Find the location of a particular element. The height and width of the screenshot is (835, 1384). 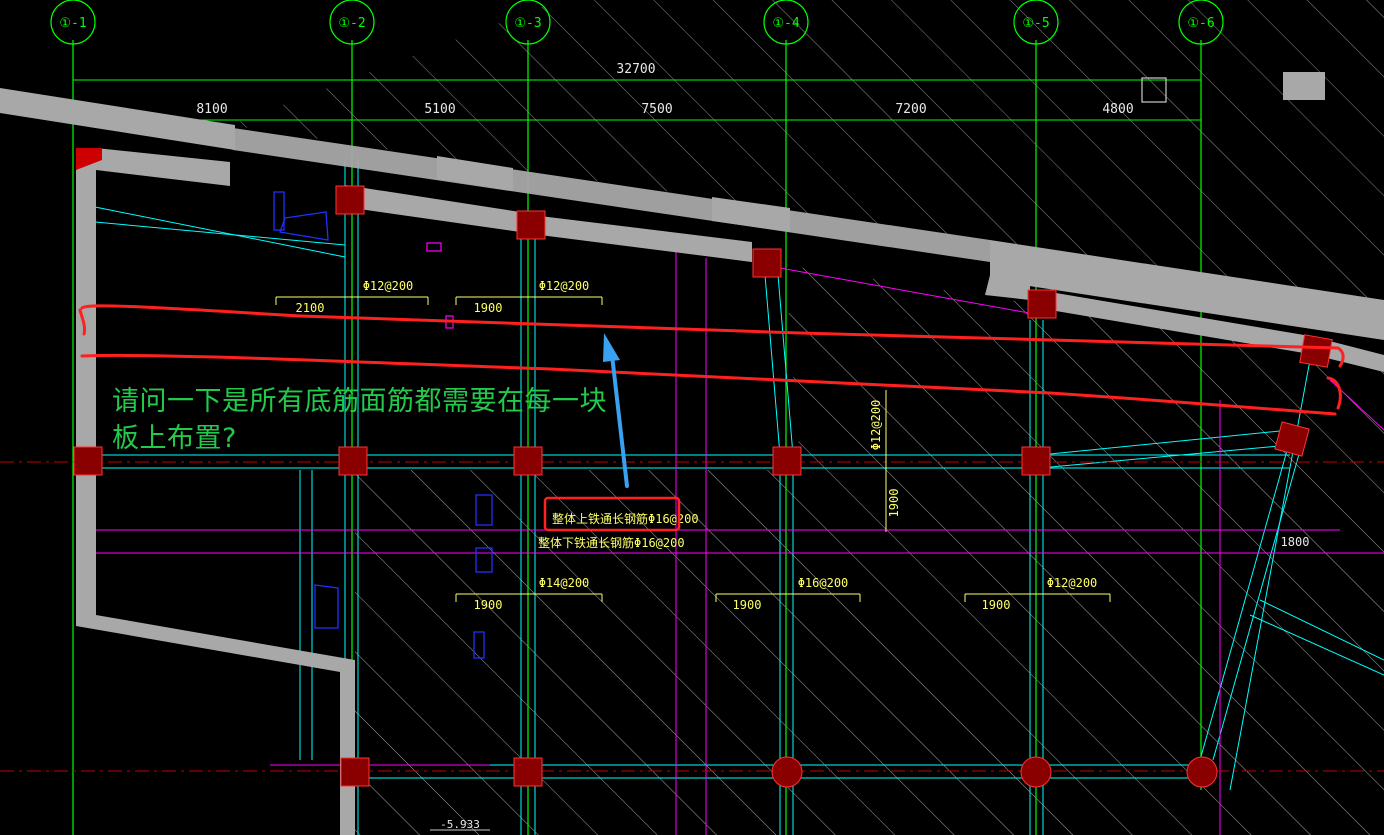

axis-bubble: ①-2 is located at coordinates (352, 22).